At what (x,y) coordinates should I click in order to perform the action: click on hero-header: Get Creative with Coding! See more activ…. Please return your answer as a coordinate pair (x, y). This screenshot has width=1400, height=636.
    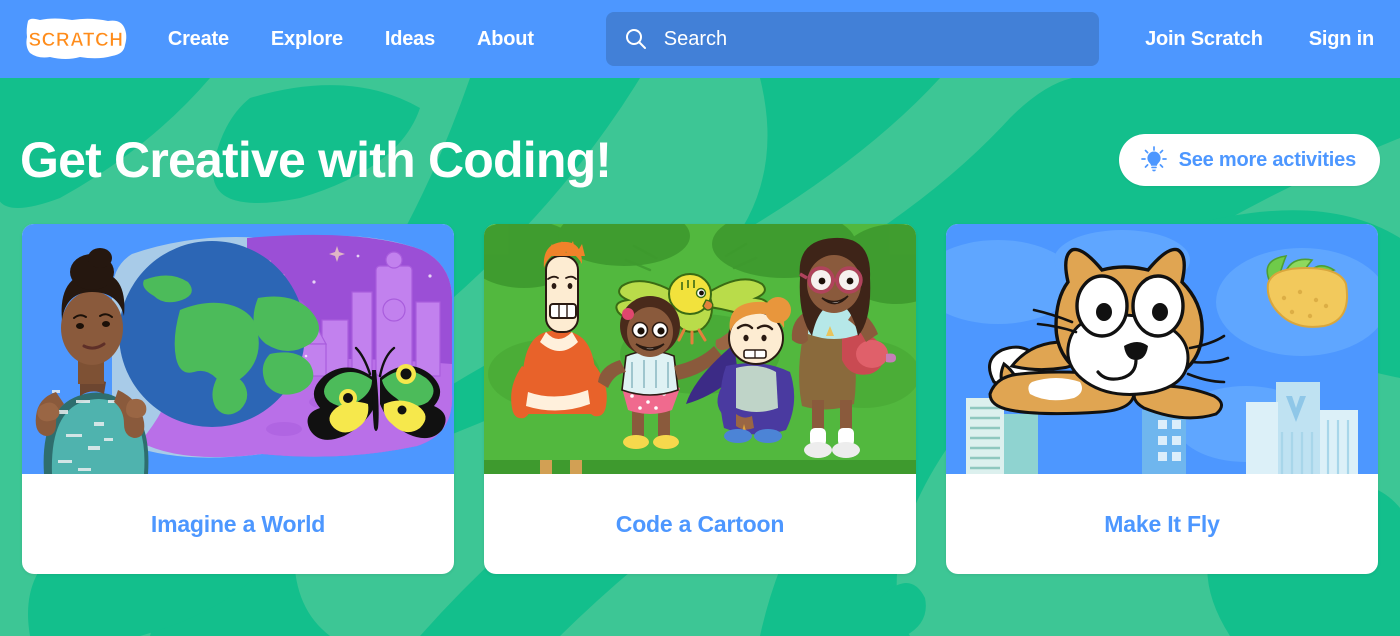
    Looking at the image, I should click on (700, 160).